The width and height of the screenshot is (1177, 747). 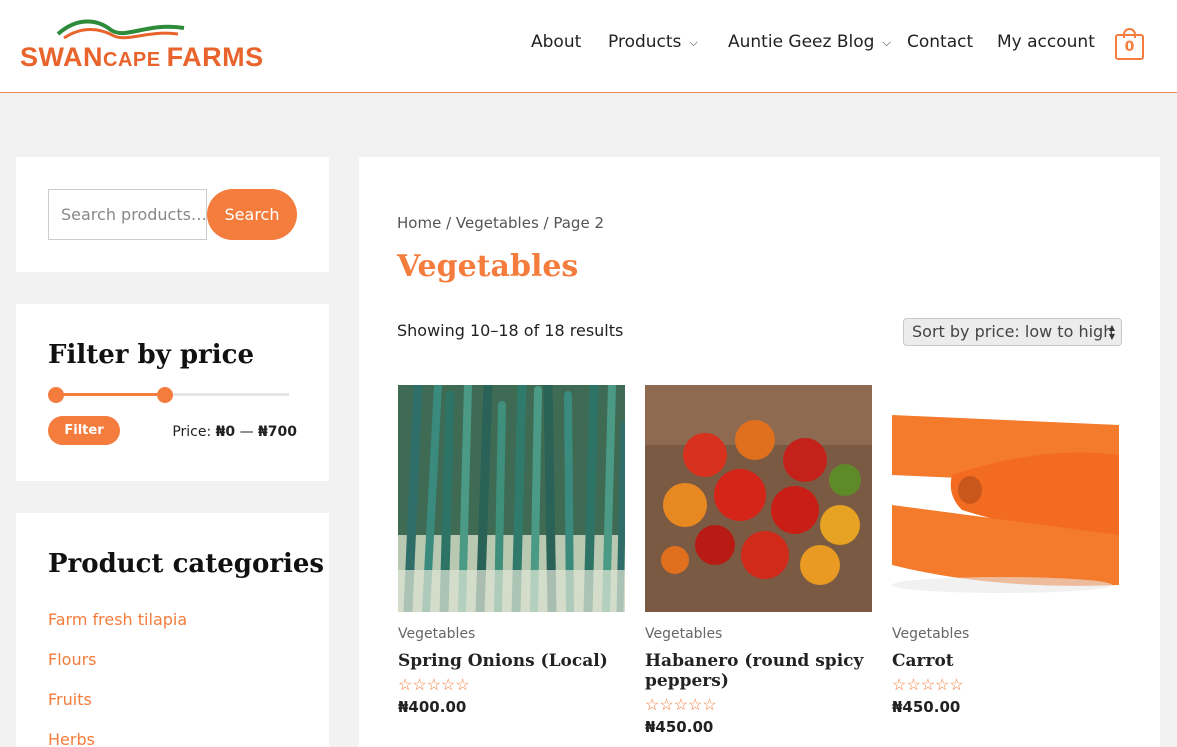 I want to click on price-filter-widget: Filter by price Filter Price: ₦0 — ₦700, so click(x=172, y=392).